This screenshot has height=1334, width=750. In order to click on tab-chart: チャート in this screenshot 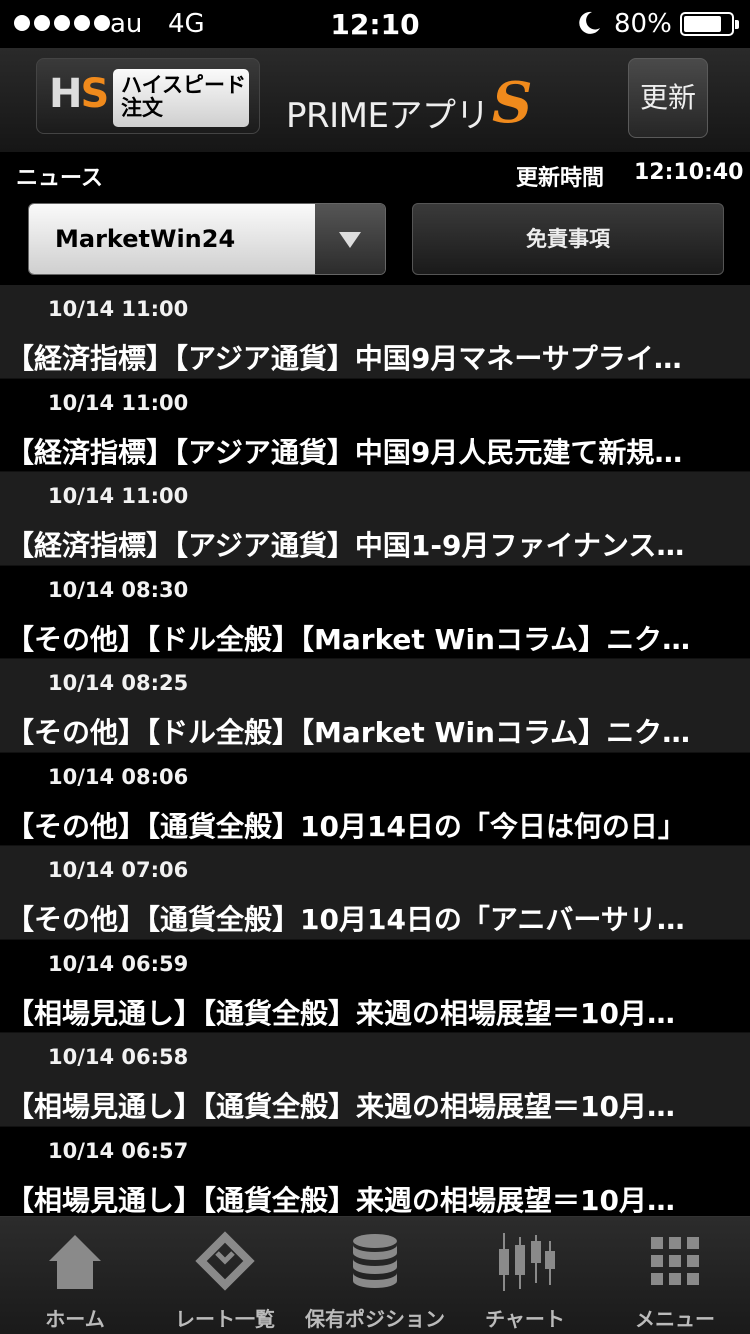, I will do `click(525, 1275)`.